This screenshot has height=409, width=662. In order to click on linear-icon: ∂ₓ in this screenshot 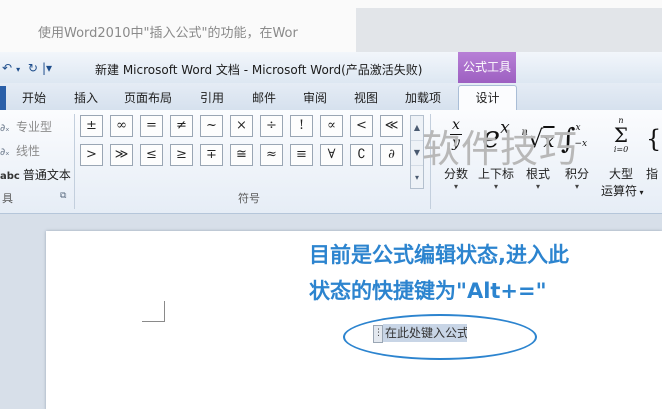, I will do `click(5, 152)`.